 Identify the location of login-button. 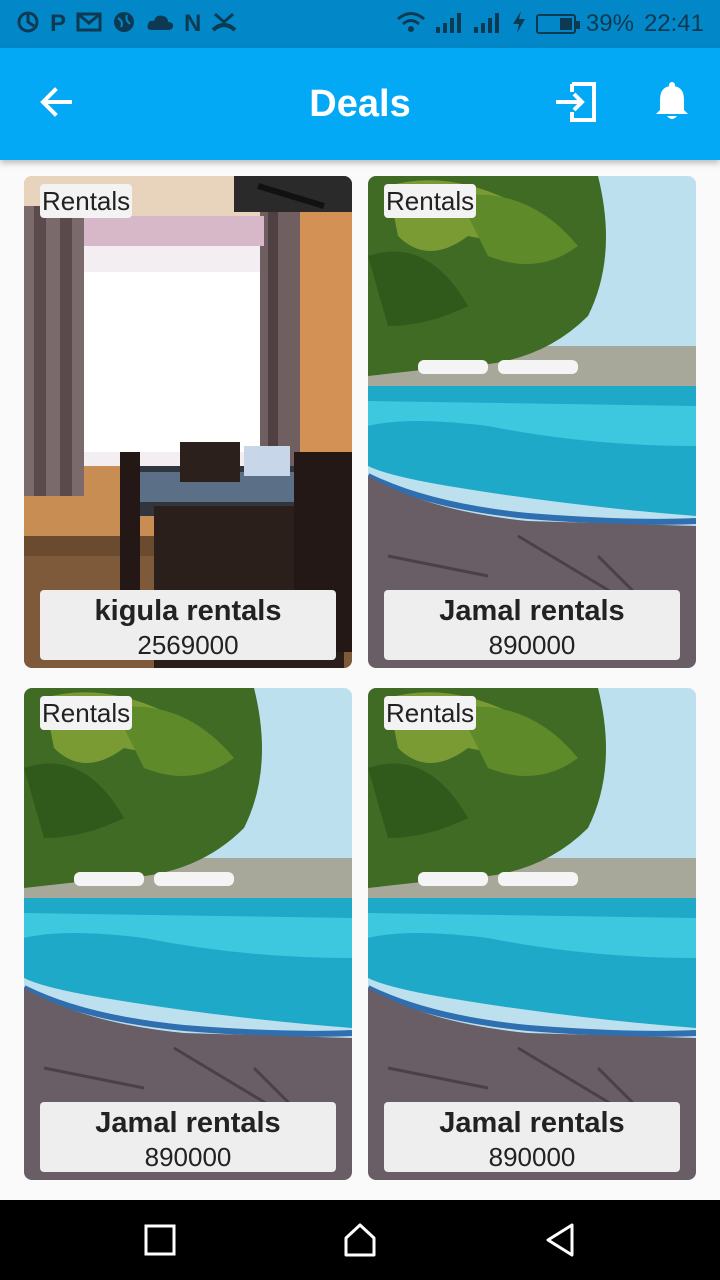
(576, 104).